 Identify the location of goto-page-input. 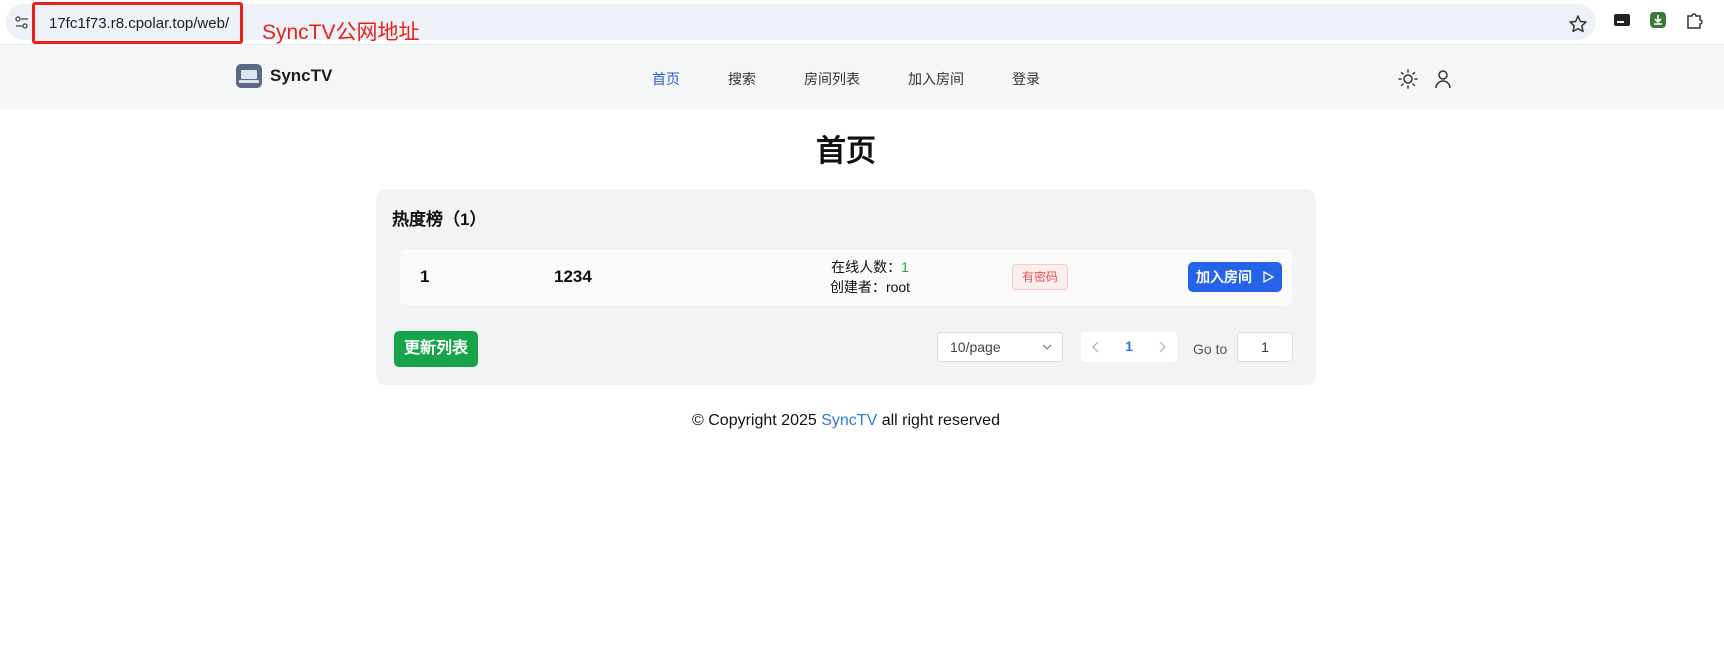
(1265, 347).